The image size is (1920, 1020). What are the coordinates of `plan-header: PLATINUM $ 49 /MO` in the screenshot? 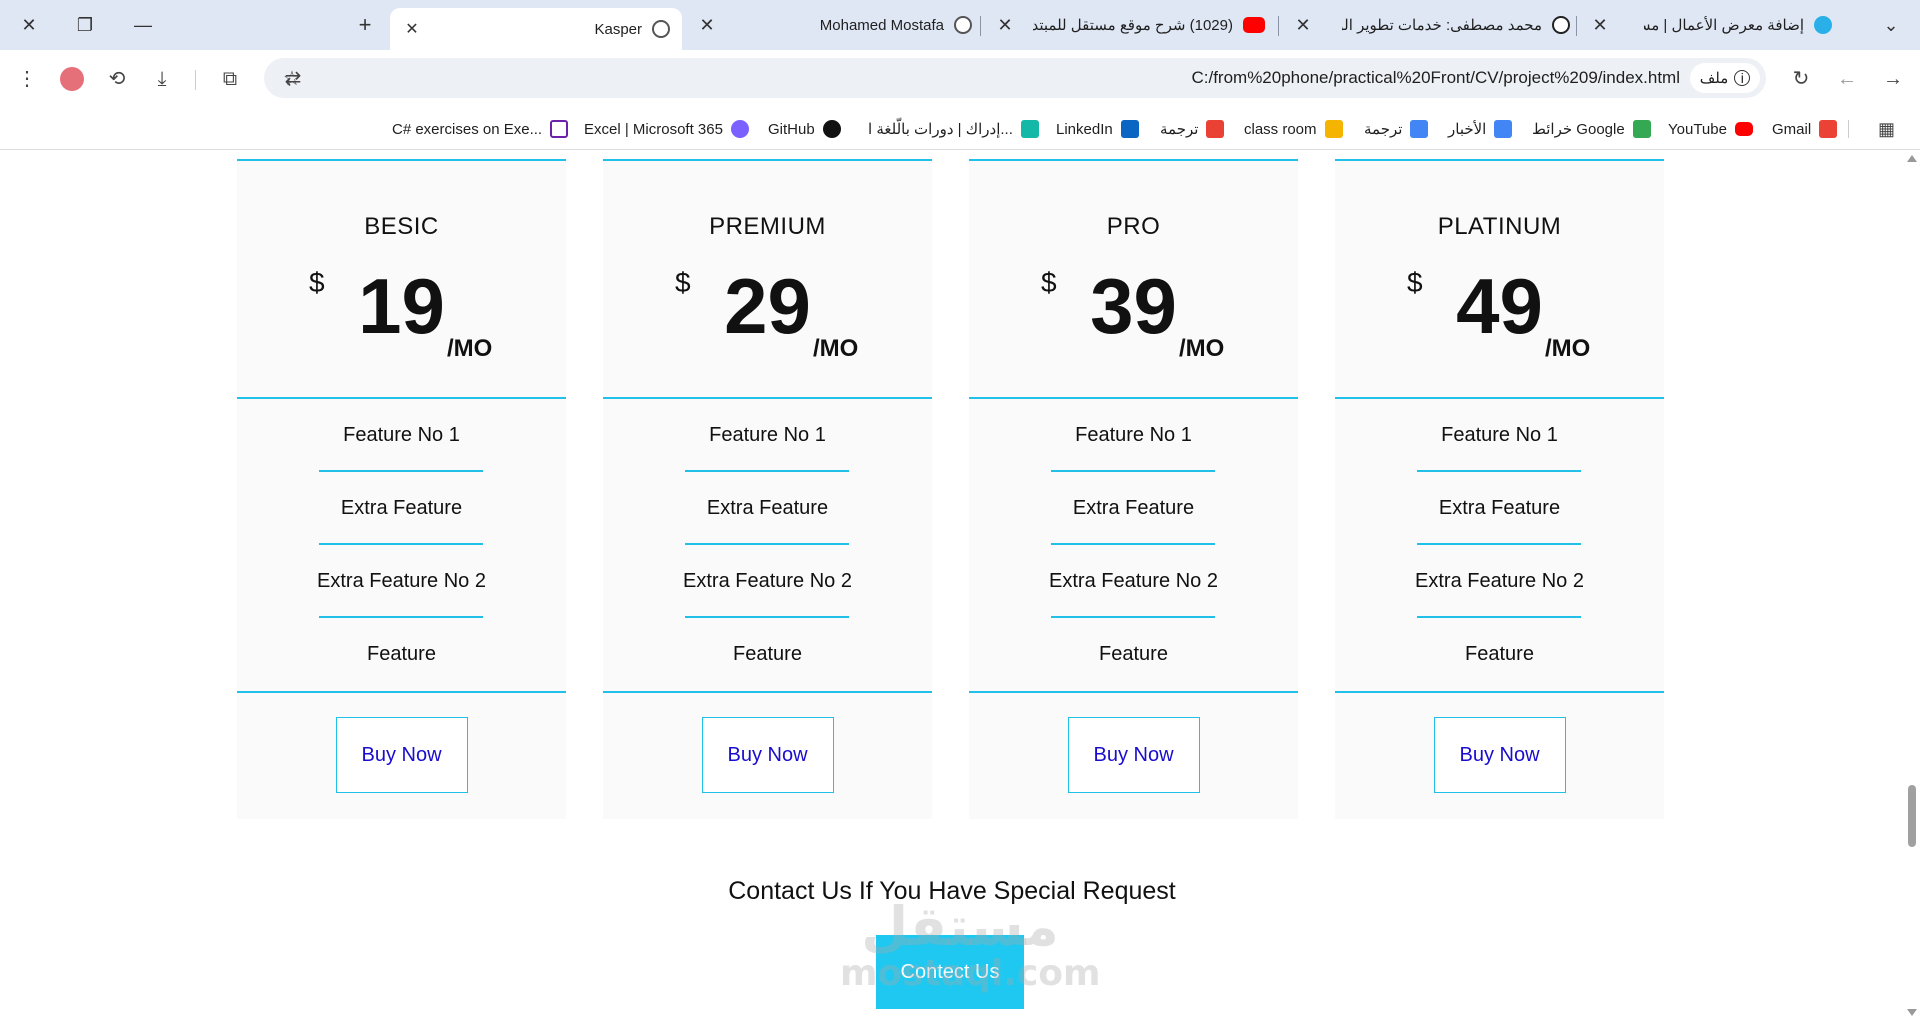 It's located at (1499, 279).